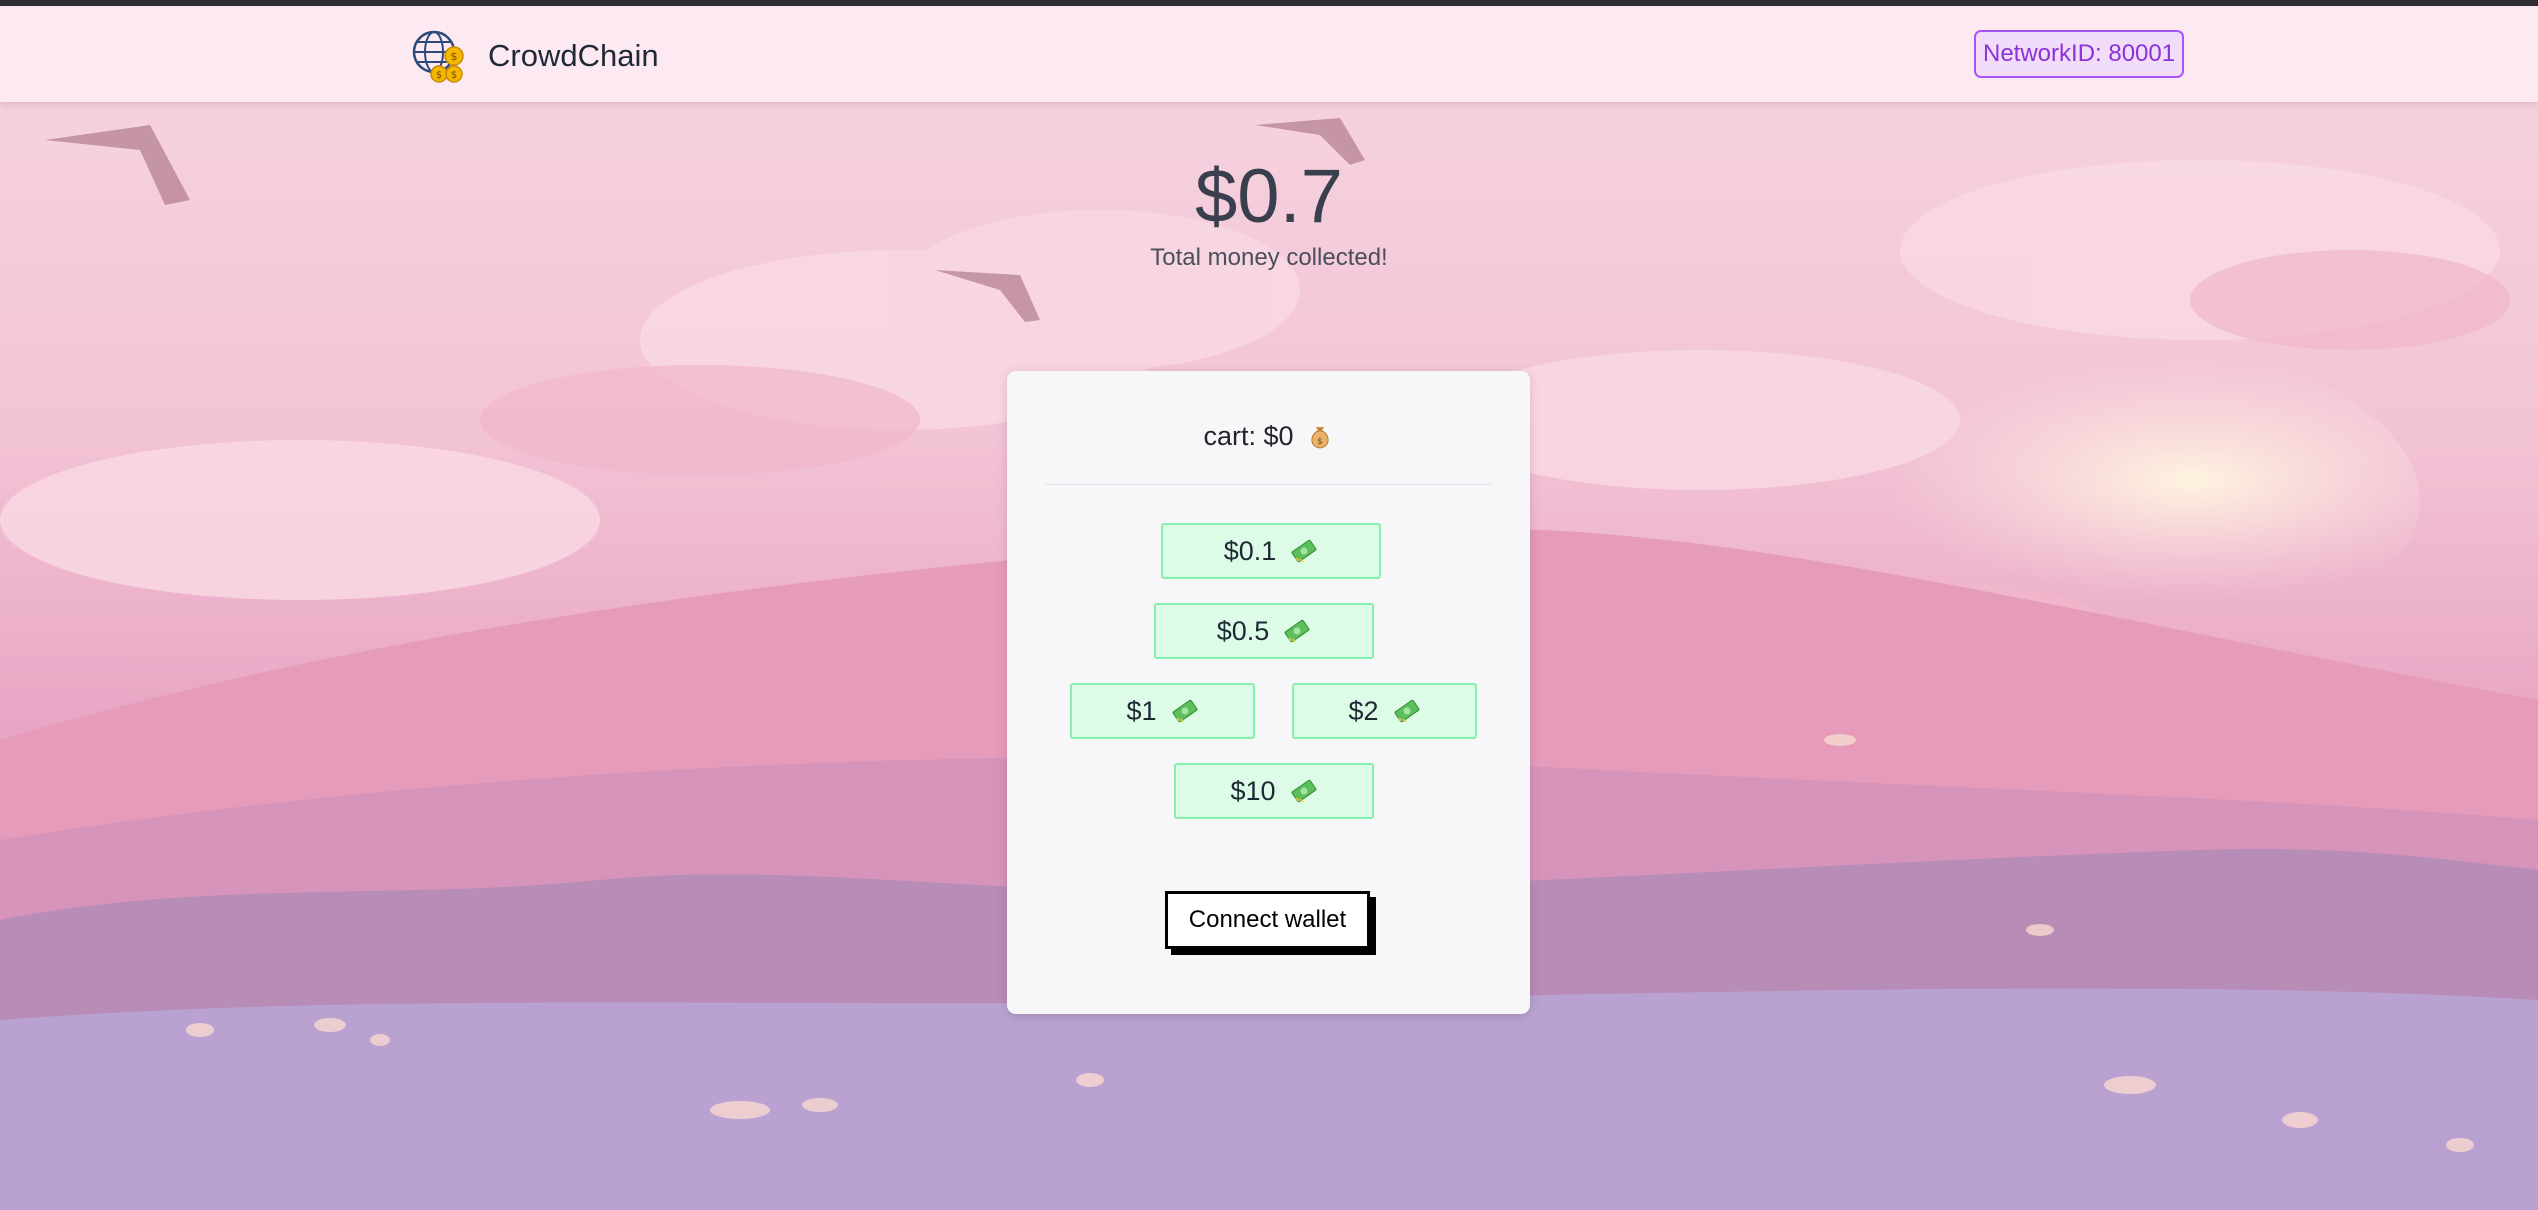 This screenshot has height=1210, width=2538. What do you see at coordinates (1363, 710) in the screenshot?
I see `donate-2-label: $2` at bounding box center [1363, 710].